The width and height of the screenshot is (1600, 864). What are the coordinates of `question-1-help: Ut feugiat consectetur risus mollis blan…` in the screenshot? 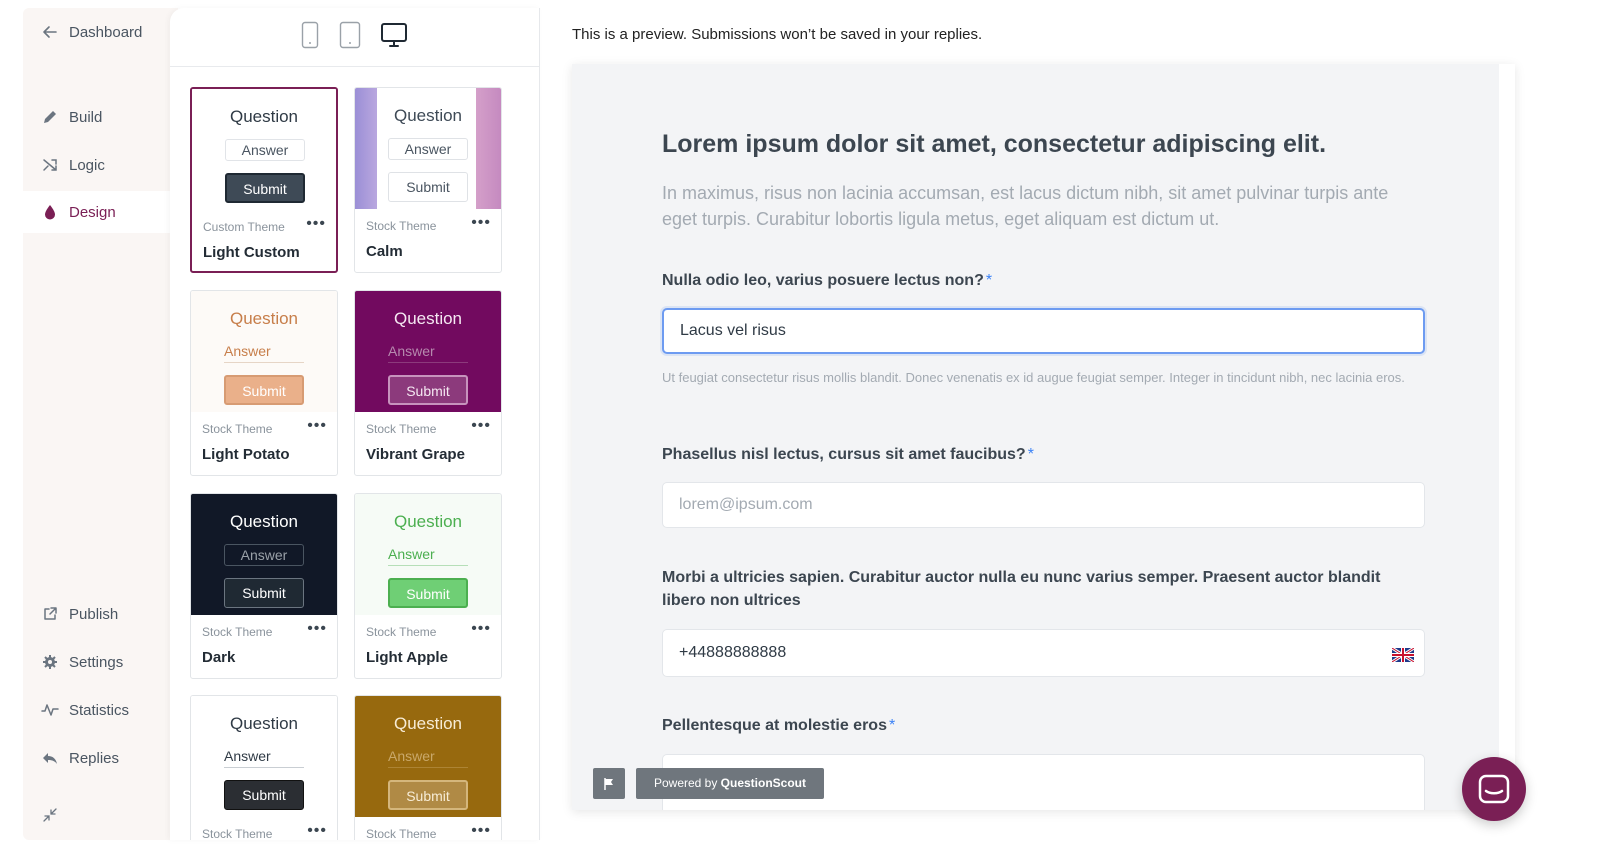 It's located at (1033, 377).